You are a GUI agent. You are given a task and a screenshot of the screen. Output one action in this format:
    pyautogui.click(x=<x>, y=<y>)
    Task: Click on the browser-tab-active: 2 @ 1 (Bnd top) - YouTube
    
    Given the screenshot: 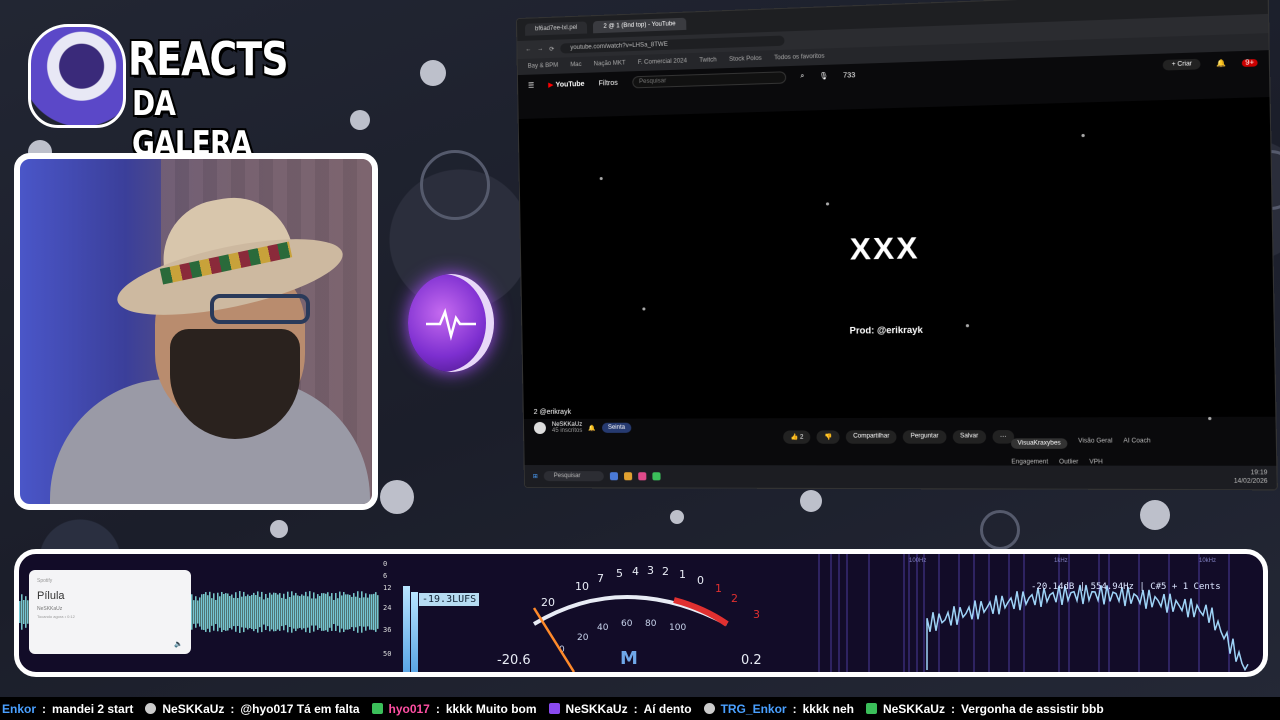 What is the action you would take?
    pyautogui.click(x=639, y=25)
    